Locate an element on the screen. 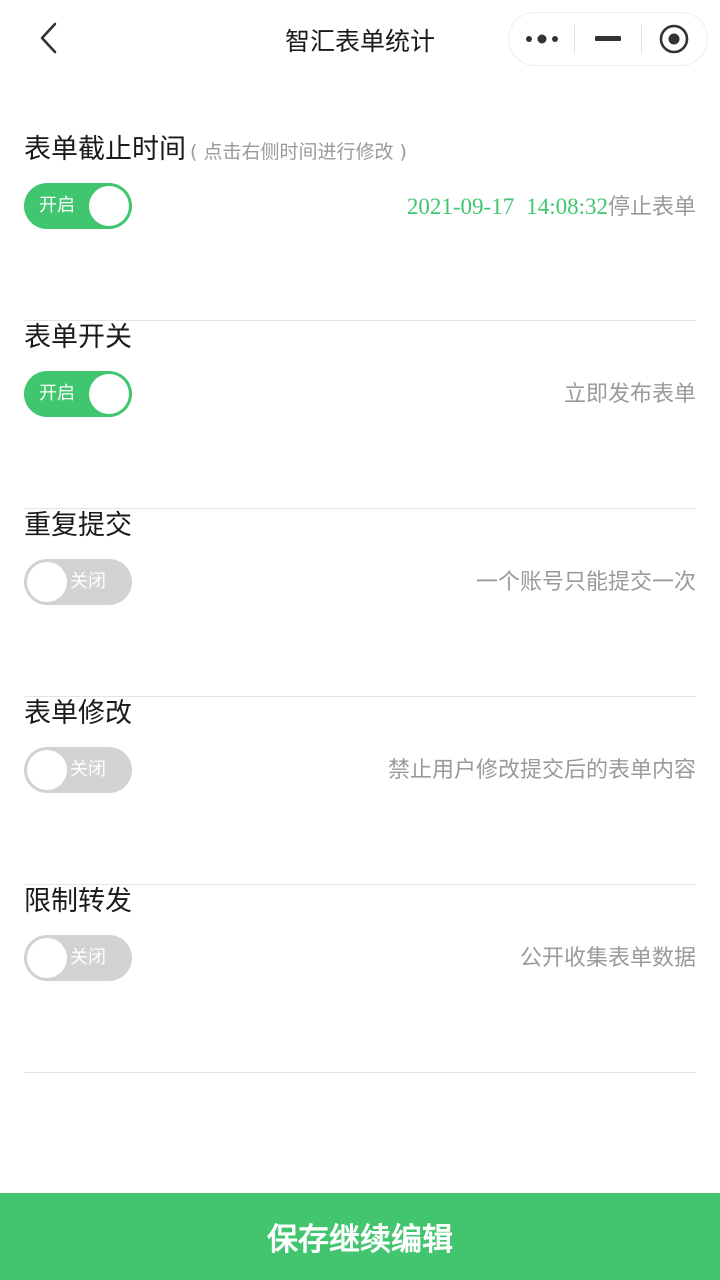 Image resolution: width=720 pixels, height=1280 pixels. form-switch-description: 立即发布表单 is located at coordinates (629, 394).